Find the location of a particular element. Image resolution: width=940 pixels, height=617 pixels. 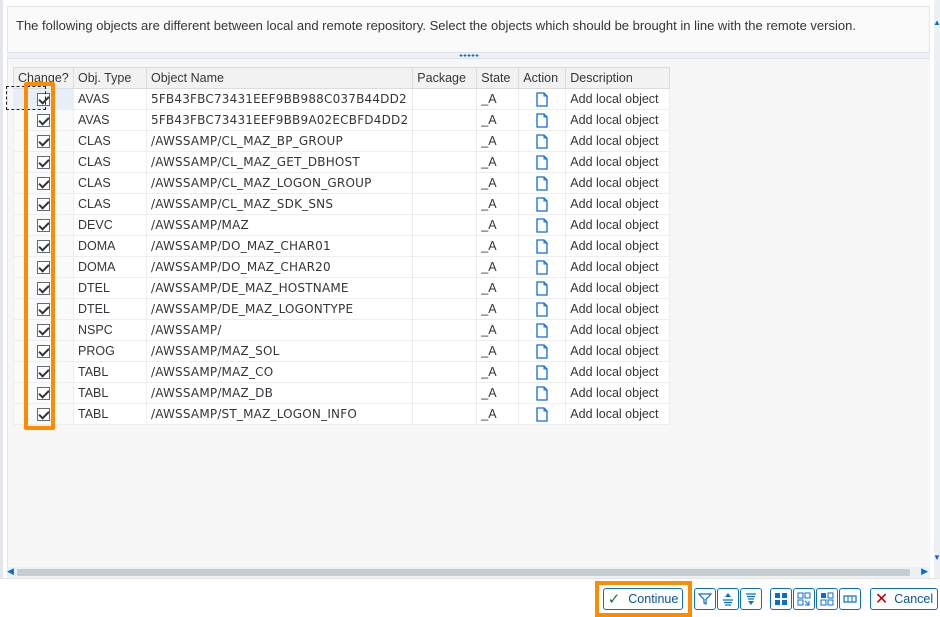

vertical-scrollbar is located at coordinates (937, 289).